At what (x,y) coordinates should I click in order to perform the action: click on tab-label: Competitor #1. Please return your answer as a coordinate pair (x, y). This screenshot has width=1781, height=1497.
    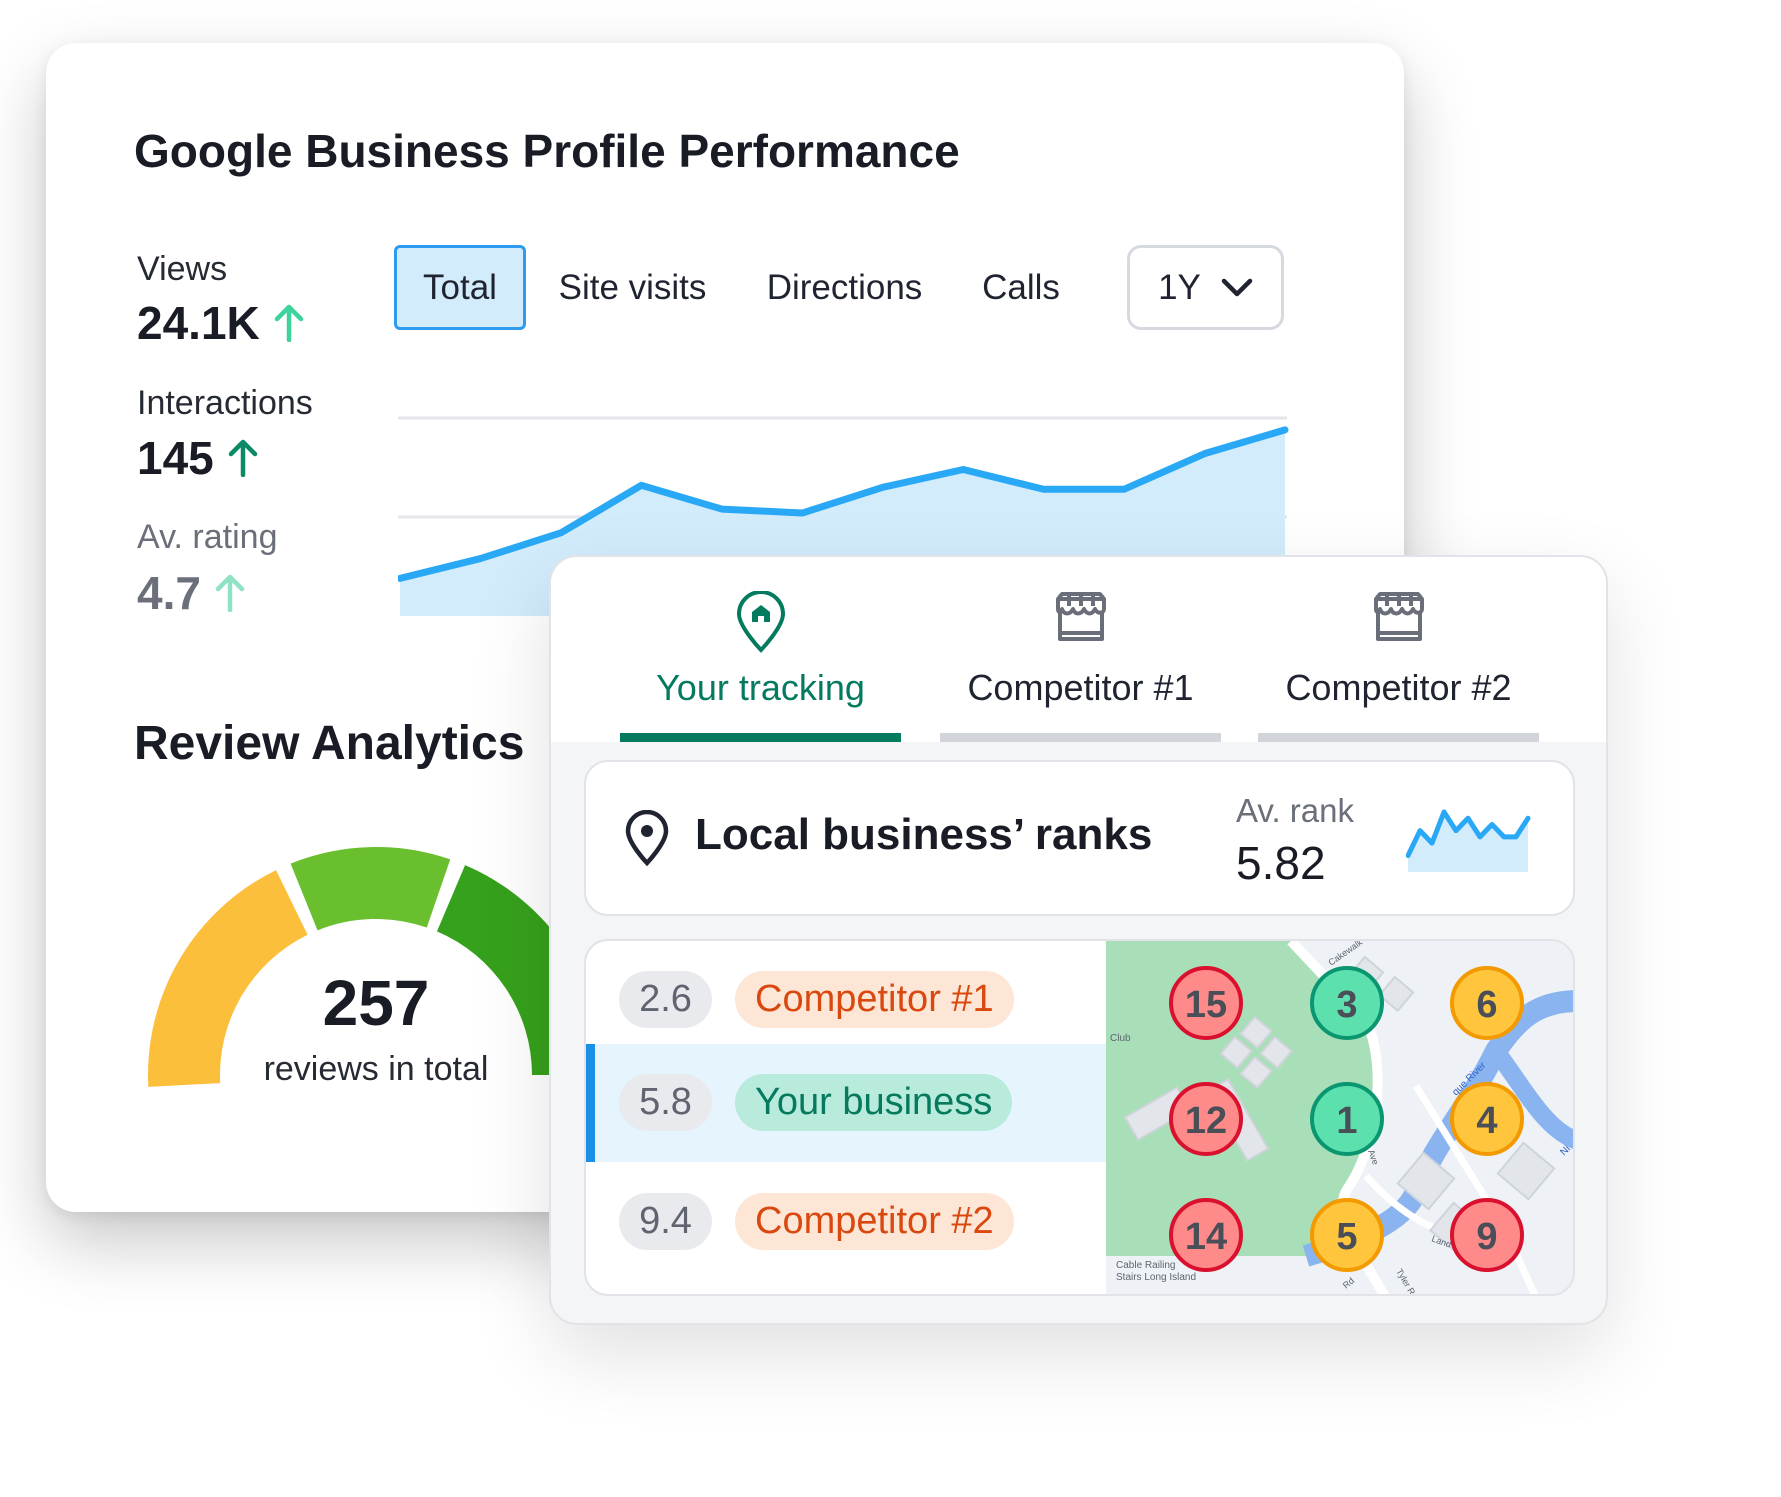
    Looking at the image, I should click on (1080, 687).